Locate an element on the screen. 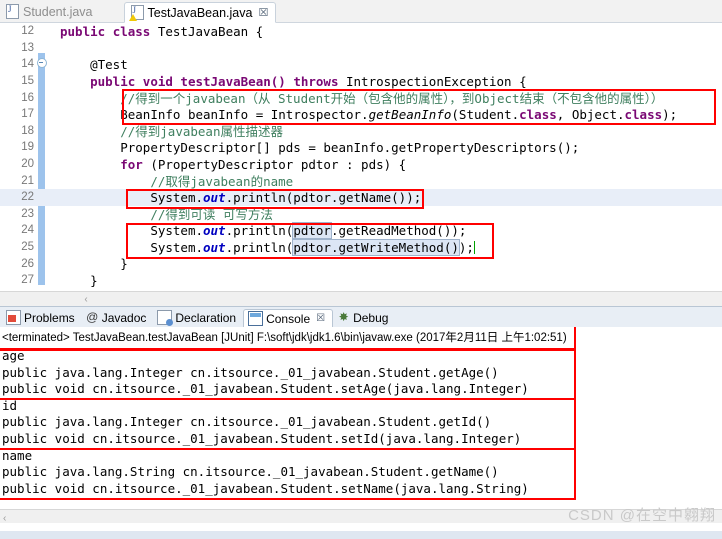 This screenshot has height=539, width=722. line-number: 26 is located at coordinates (27, 263).